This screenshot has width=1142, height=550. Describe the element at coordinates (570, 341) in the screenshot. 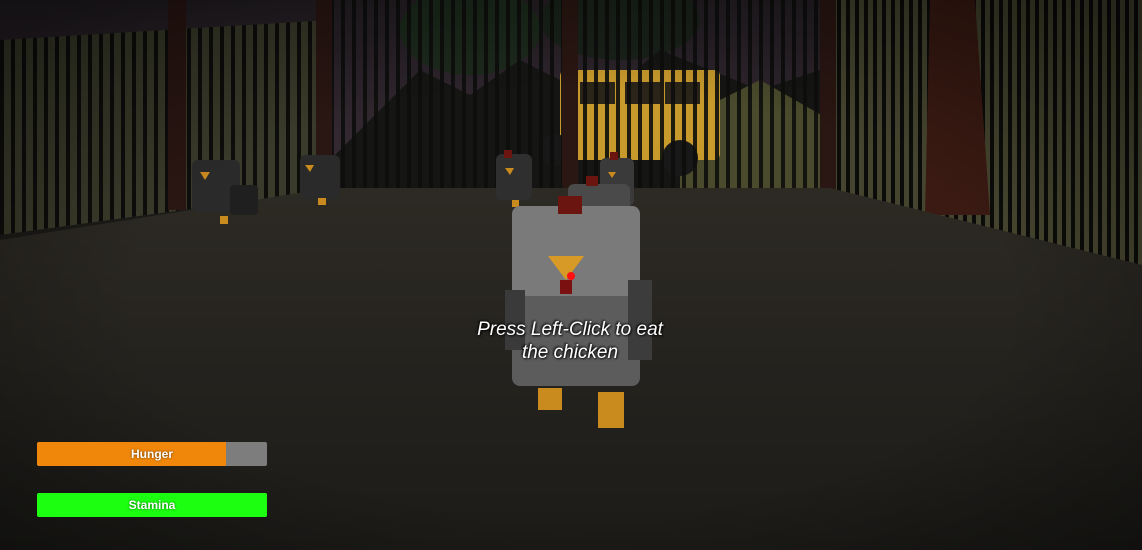

I see `interaction-prompt: Press Left-Click to eat the chicken` at that location.